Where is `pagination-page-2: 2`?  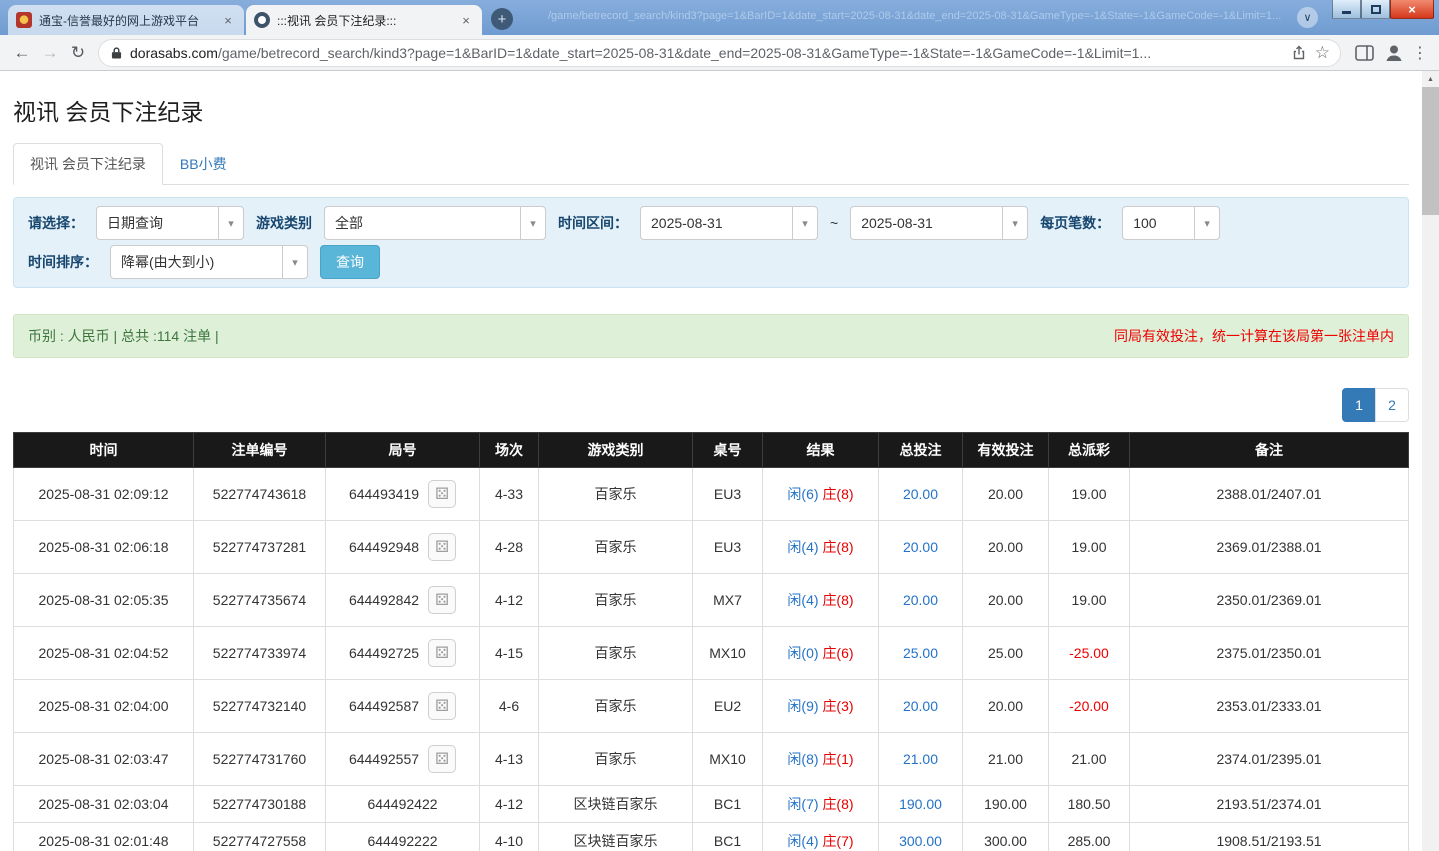 pagination-page-2: 2 is located at coordinates (1392, 405).